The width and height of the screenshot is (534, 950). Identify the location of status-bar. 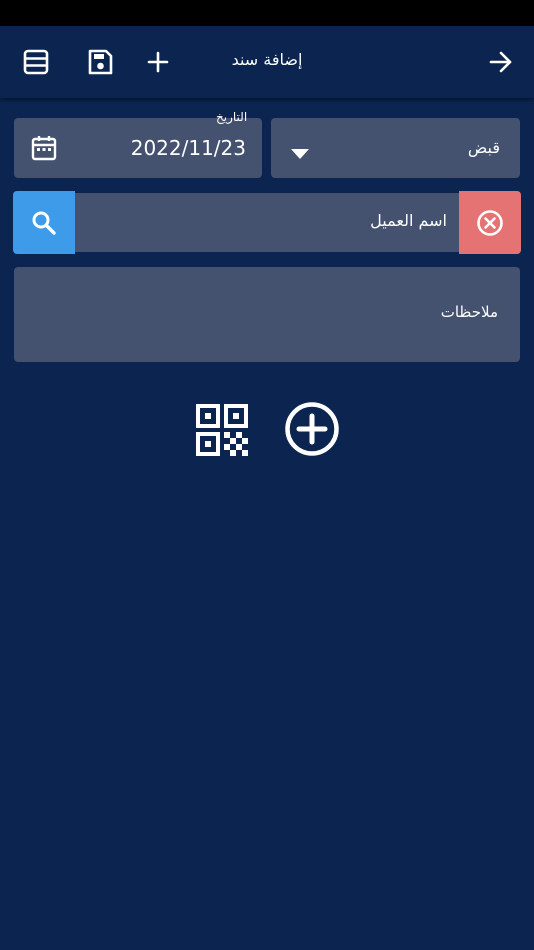
(267, 13).